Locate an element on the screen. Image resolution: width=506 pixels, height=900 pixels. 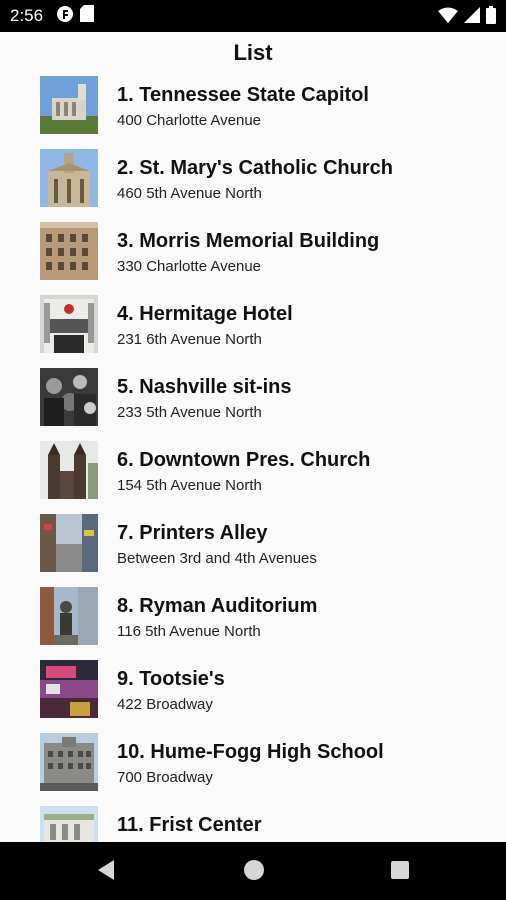
list-item: 8. Ryman Auditorium 116 5th Avenue North is located at coordinates (253, 619).